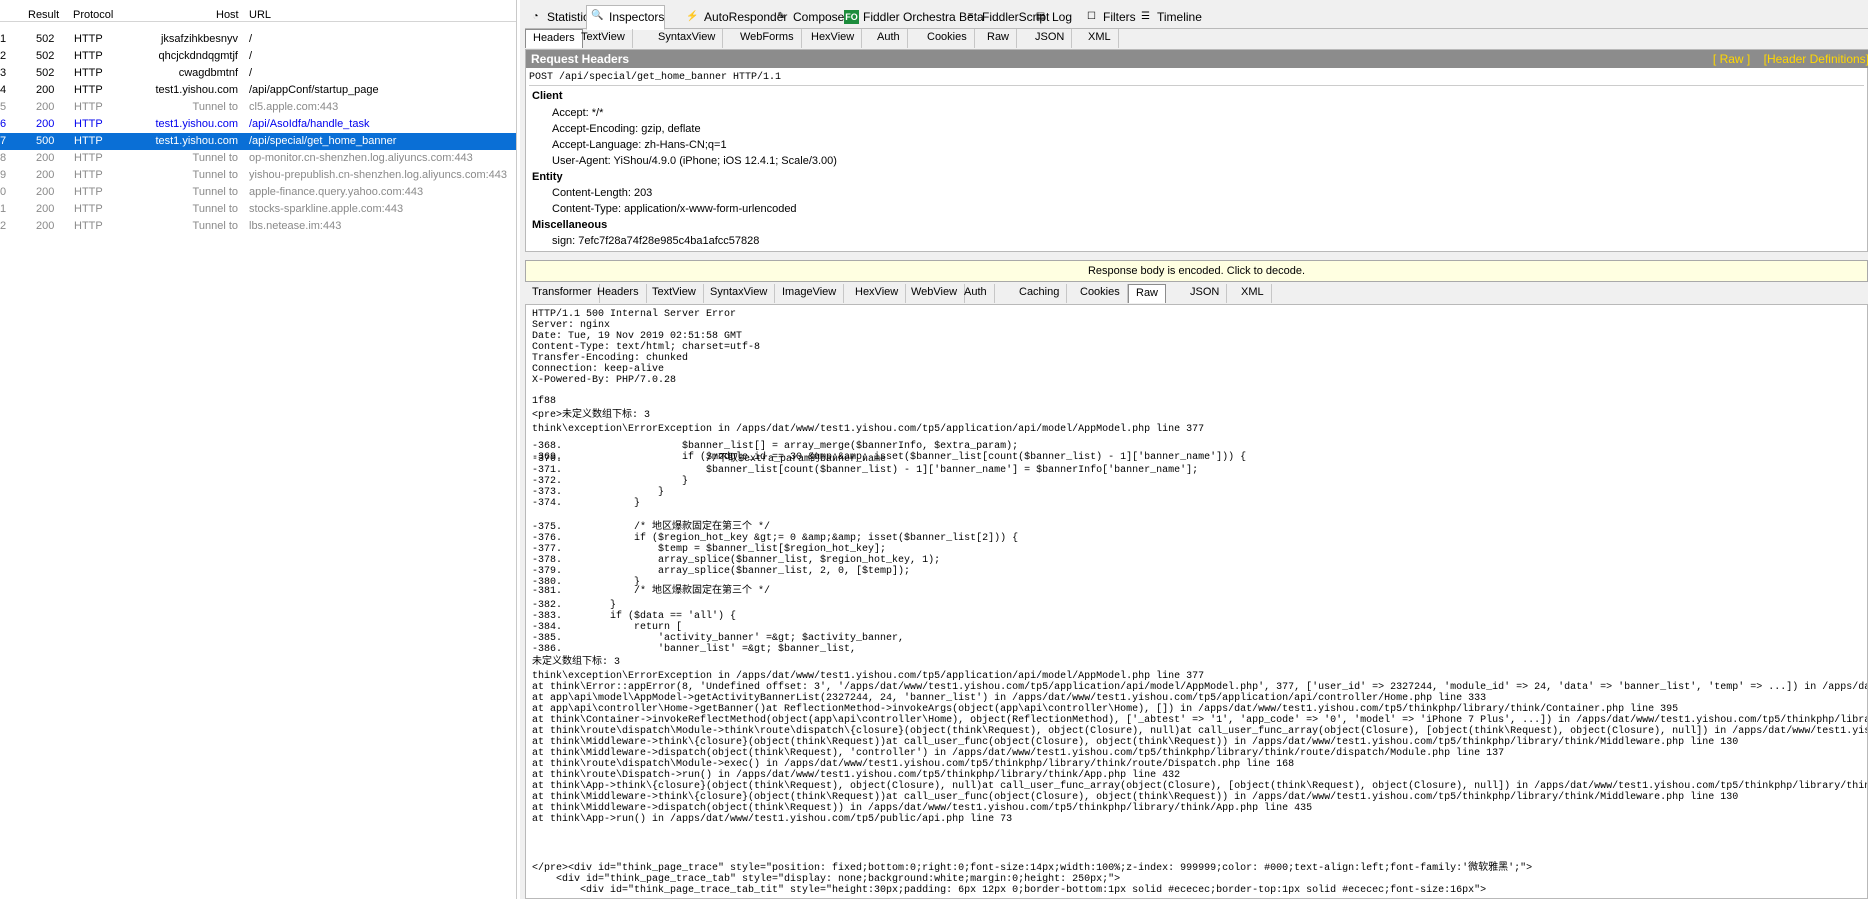 This screenshot has height=899, width=1868. Describe the element at coordinates (560, 18) in the screenshot. I see `tab-statistics: ◔ Statistics` at that location.